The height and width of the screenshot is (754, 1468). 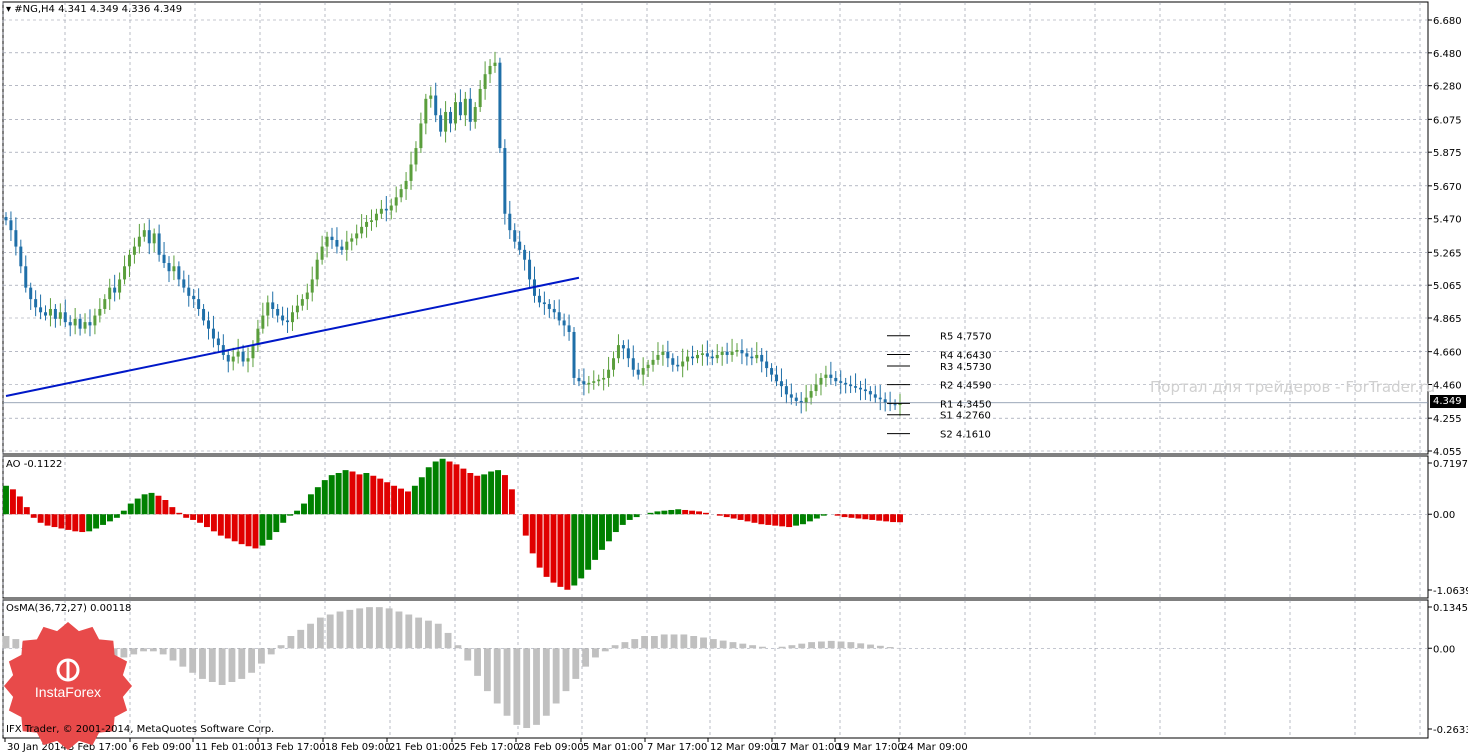 I want to click on pivot-level-label: R4 4.6430, so click(x=965, y=355).